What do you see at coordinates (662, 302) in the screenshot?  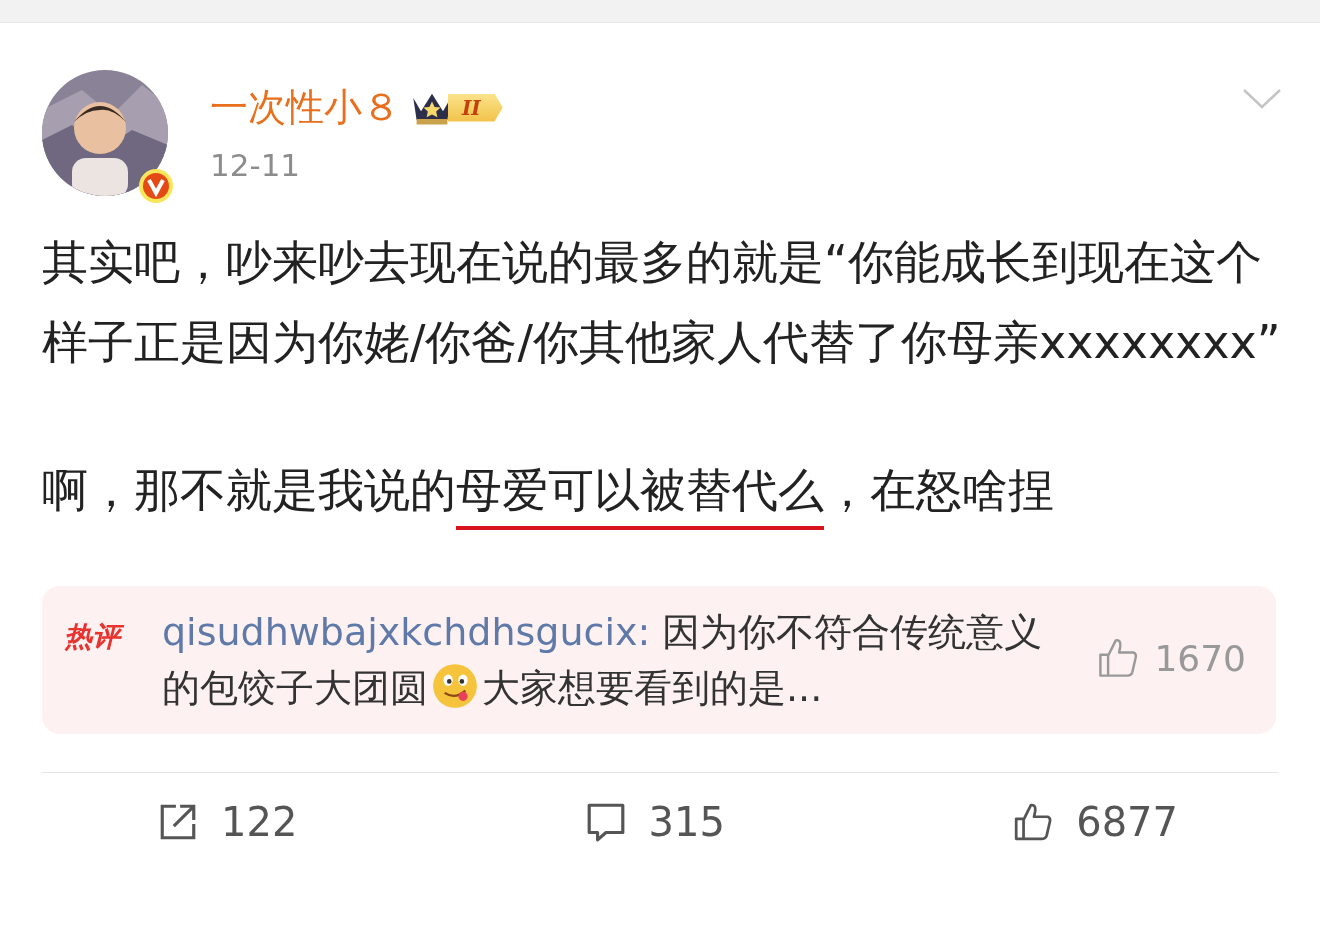 I see `post-text: 其实吧，吵来吵去现在说的最多的就是“你能成长到现在这个样子正是因为你姥/你爸/你其他家人代替了你母亲xxxxxxxx”` at bounding box center [662, 302].